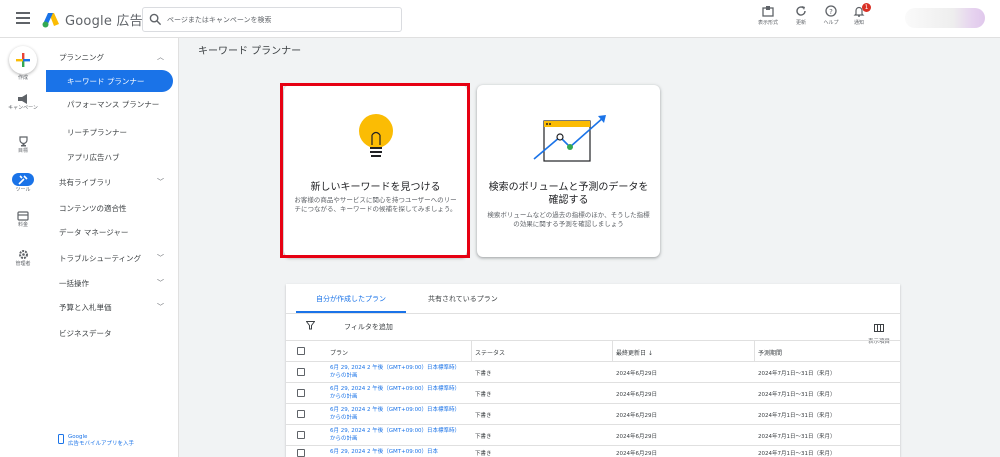  I want to click on table-header: プラン ステータス 最終更新日 ↓ 予測期間, so click(593, 351).